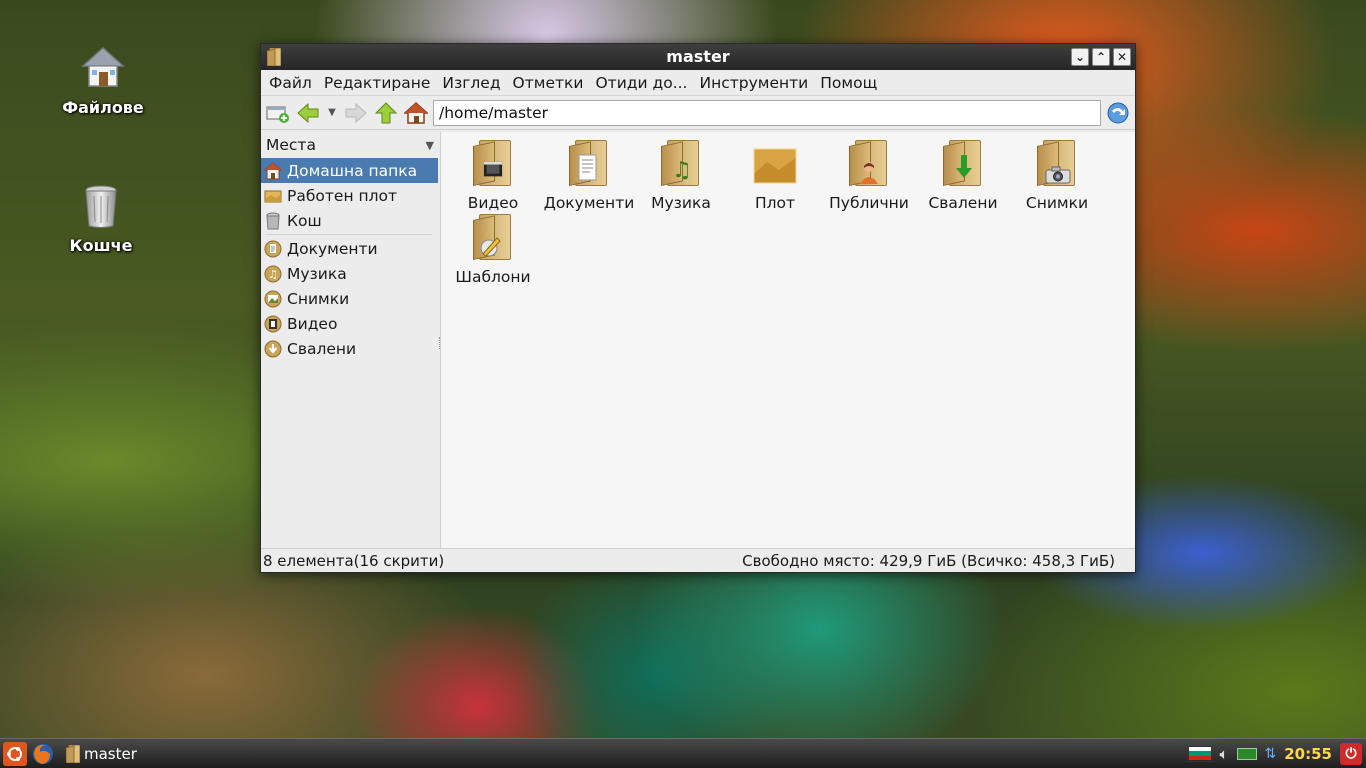 The height and width of the screenshot is (768, 1366). I want to click on new-tab-icon, so click(277, 114).